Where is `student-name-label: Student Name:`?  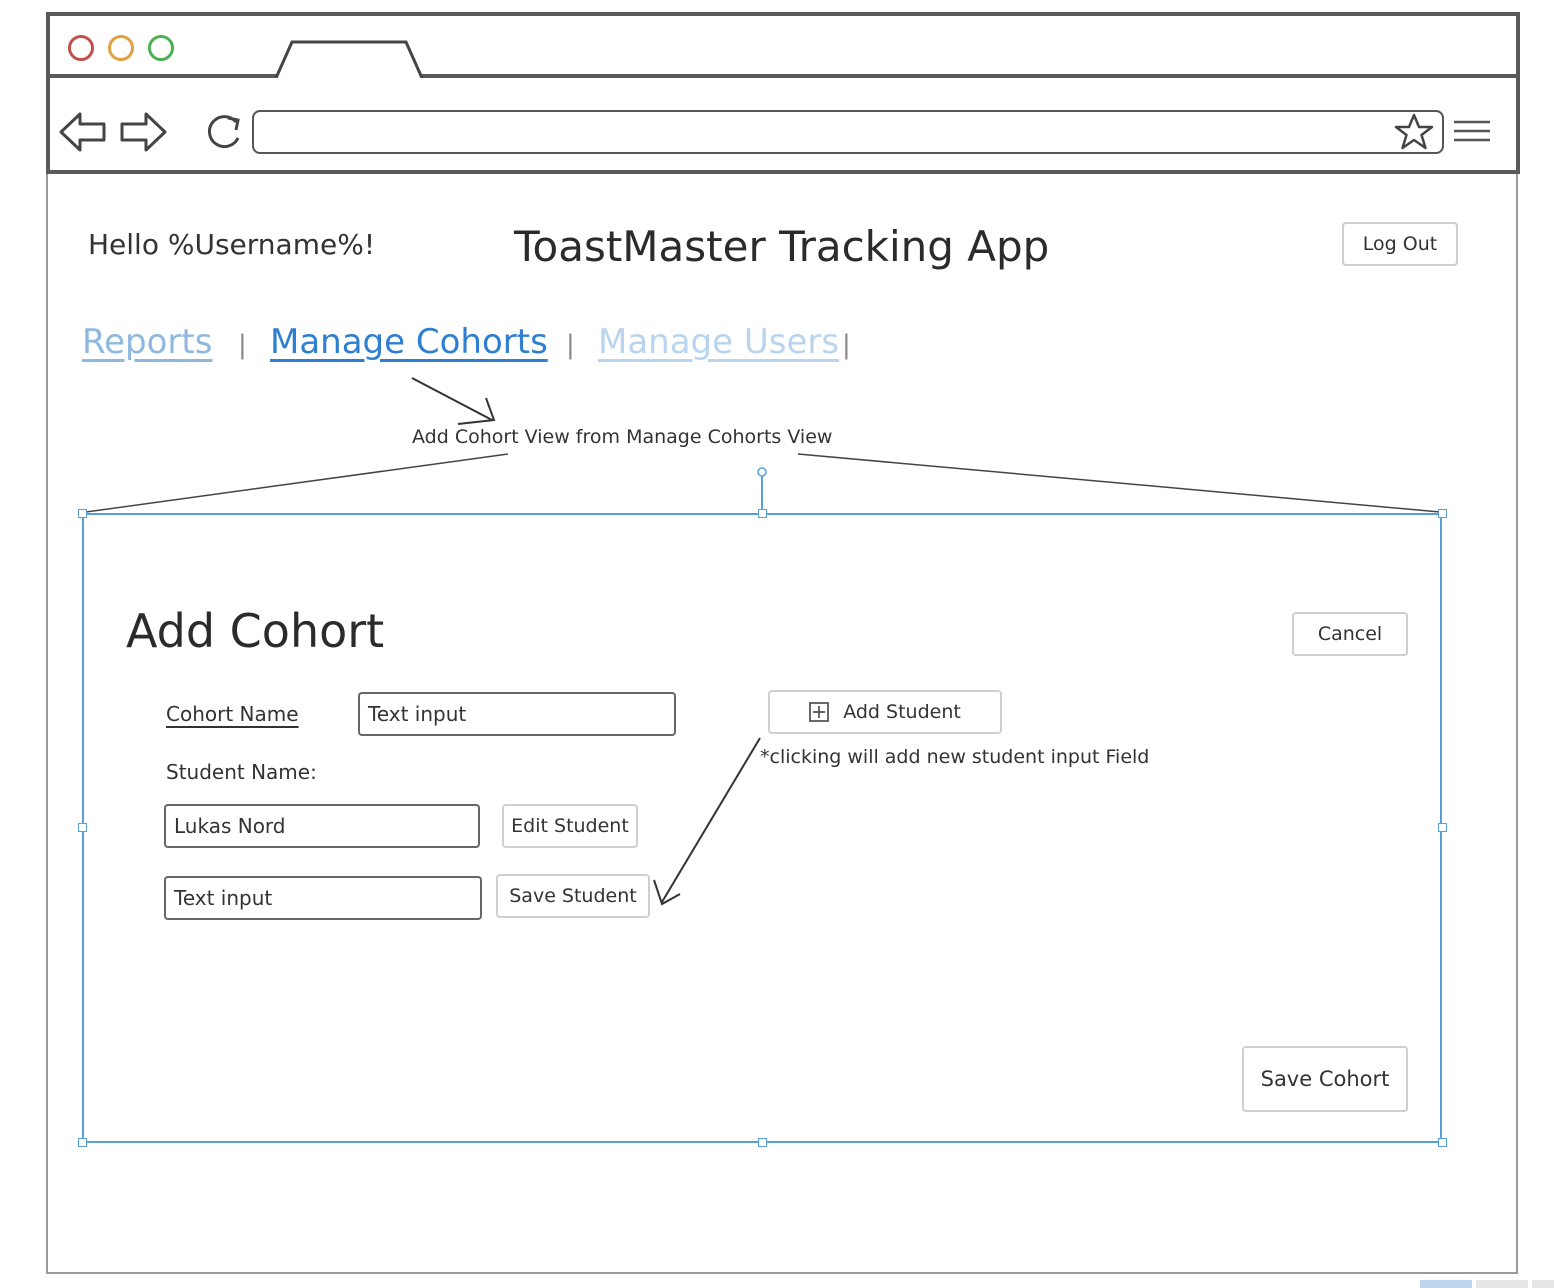
student-name-label: Student Name: is located at coordinates (241, 772).